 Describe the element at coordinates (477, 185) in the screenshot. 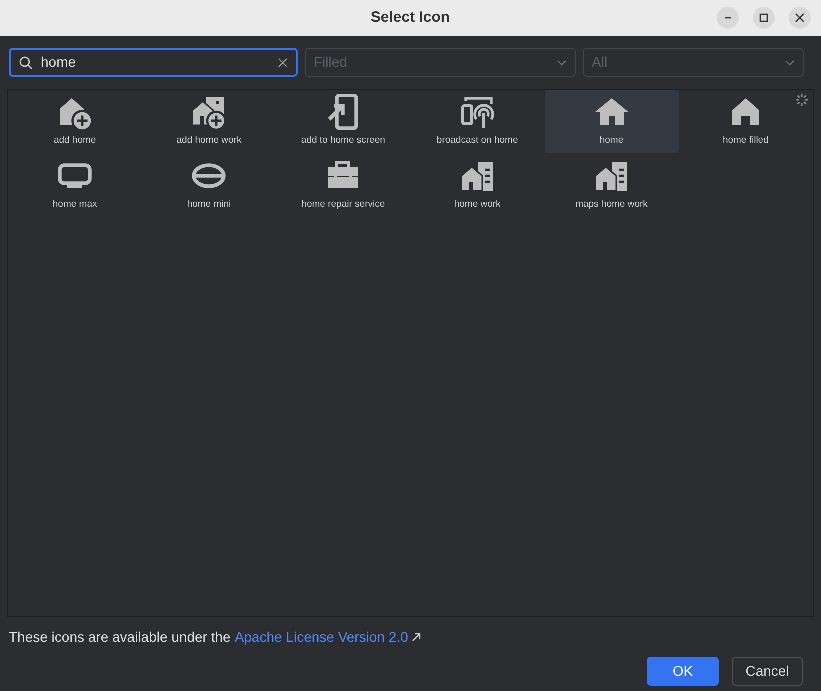

I see `icon-tile: home work` at that location.